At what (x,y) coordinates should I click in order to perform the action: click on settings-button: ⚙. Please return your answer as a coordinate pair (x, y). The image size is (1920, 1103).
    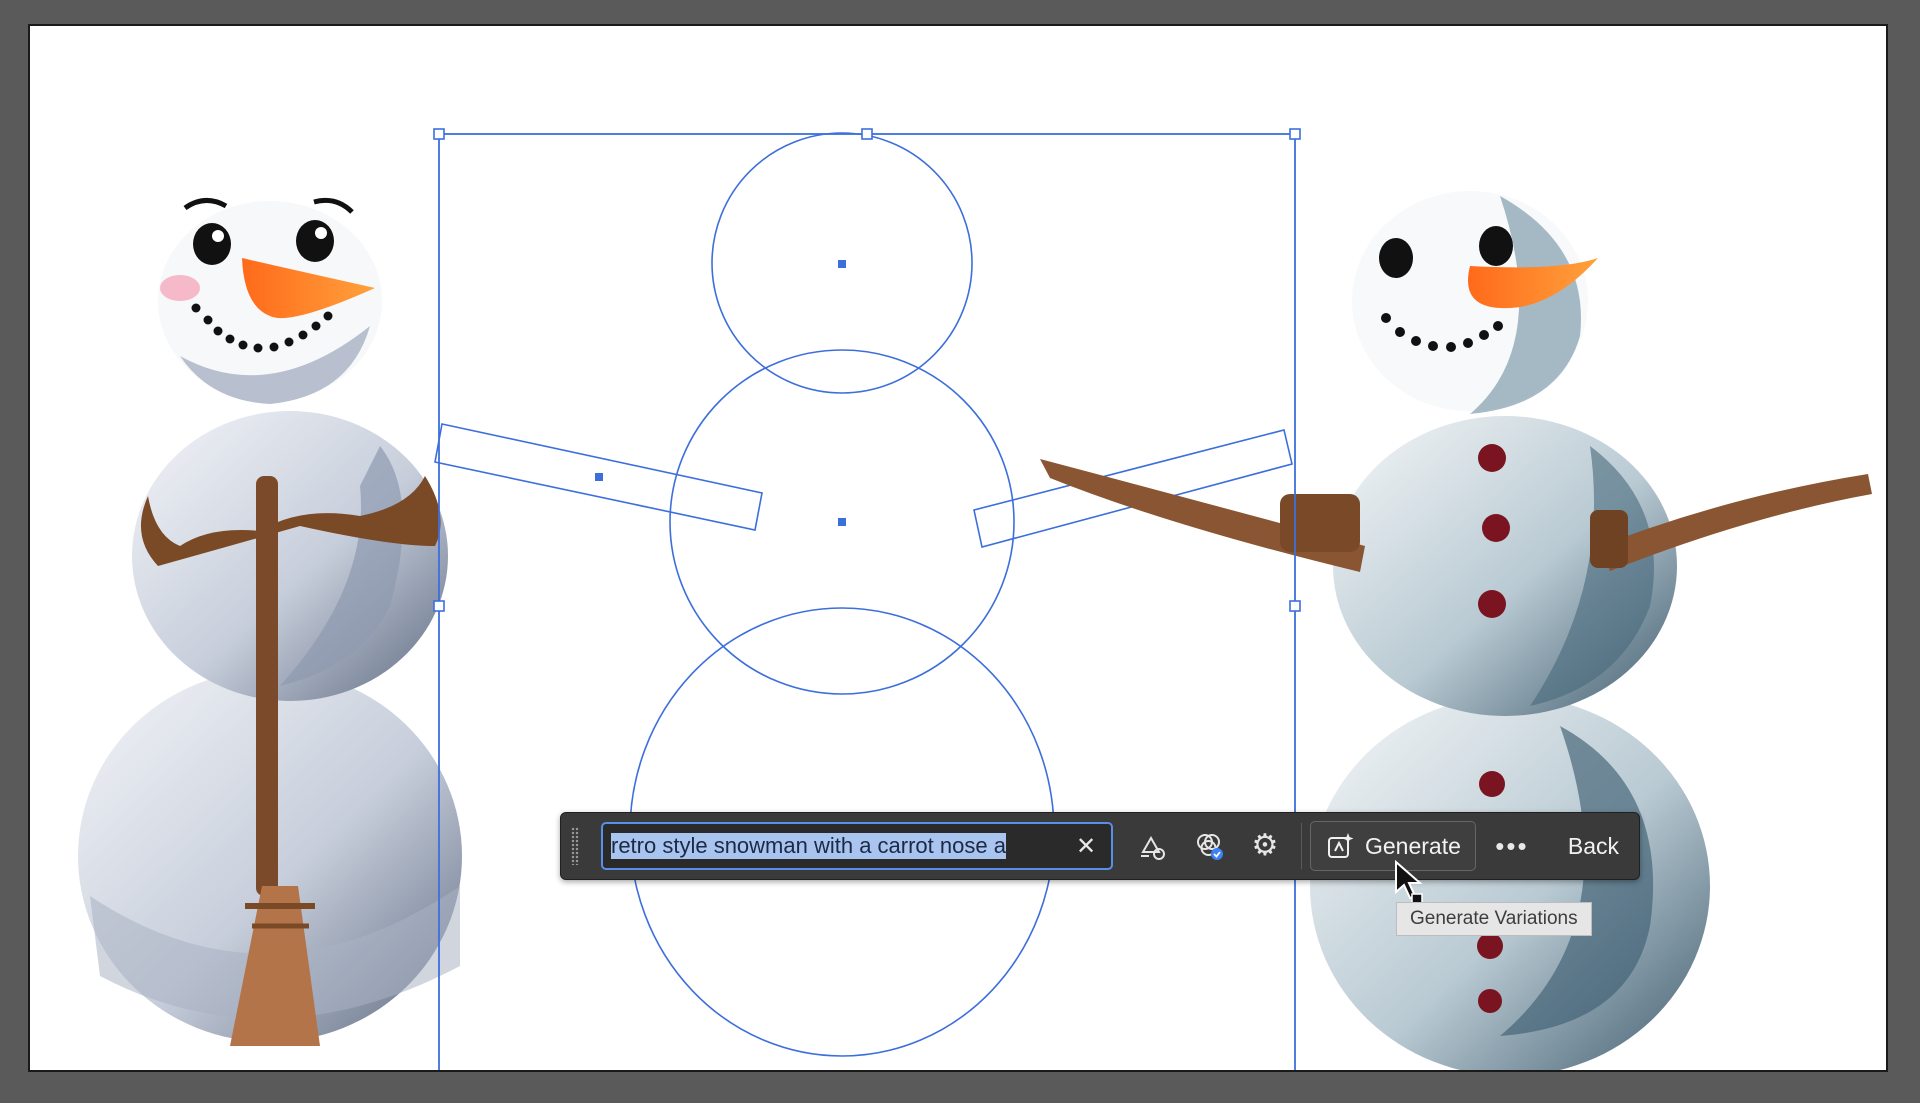
    Looking at the image, I should click on (1265, 846).